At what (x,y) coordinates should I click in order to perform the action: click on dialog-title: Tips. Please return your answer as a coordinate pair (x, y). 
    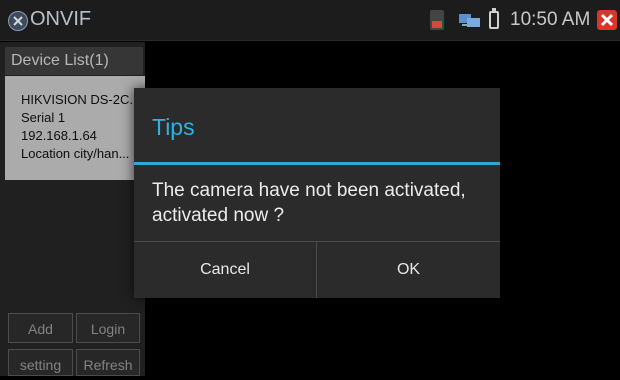
    Looking at the image, I should click on (173, 127).